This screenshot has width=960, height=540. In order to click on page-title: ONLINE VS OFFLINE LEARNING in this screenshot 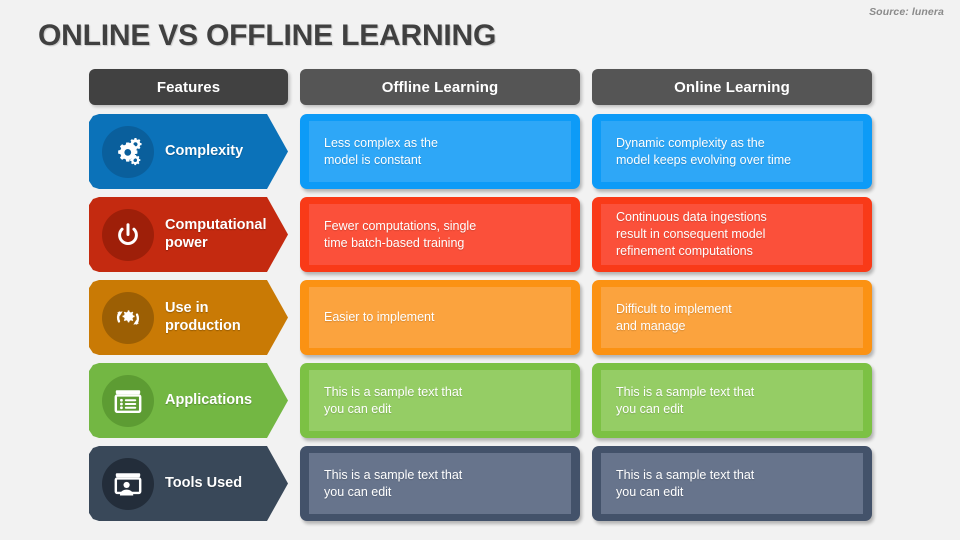, I will do `click(267, 35)`.